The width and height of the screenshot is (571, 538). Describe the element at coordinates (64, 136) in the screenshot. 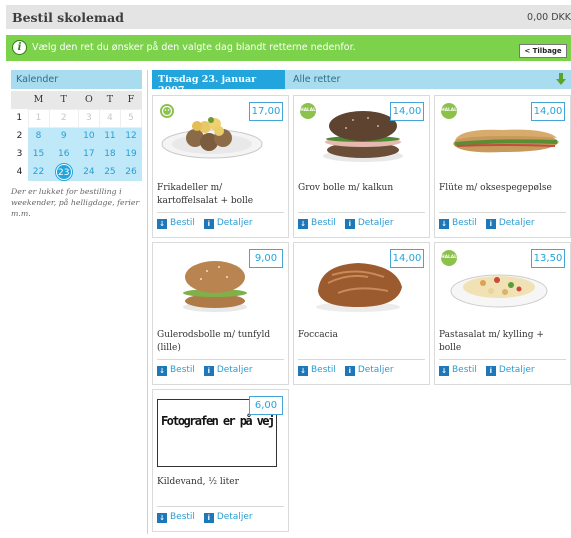

I see `calendar-day: 9` at that location.